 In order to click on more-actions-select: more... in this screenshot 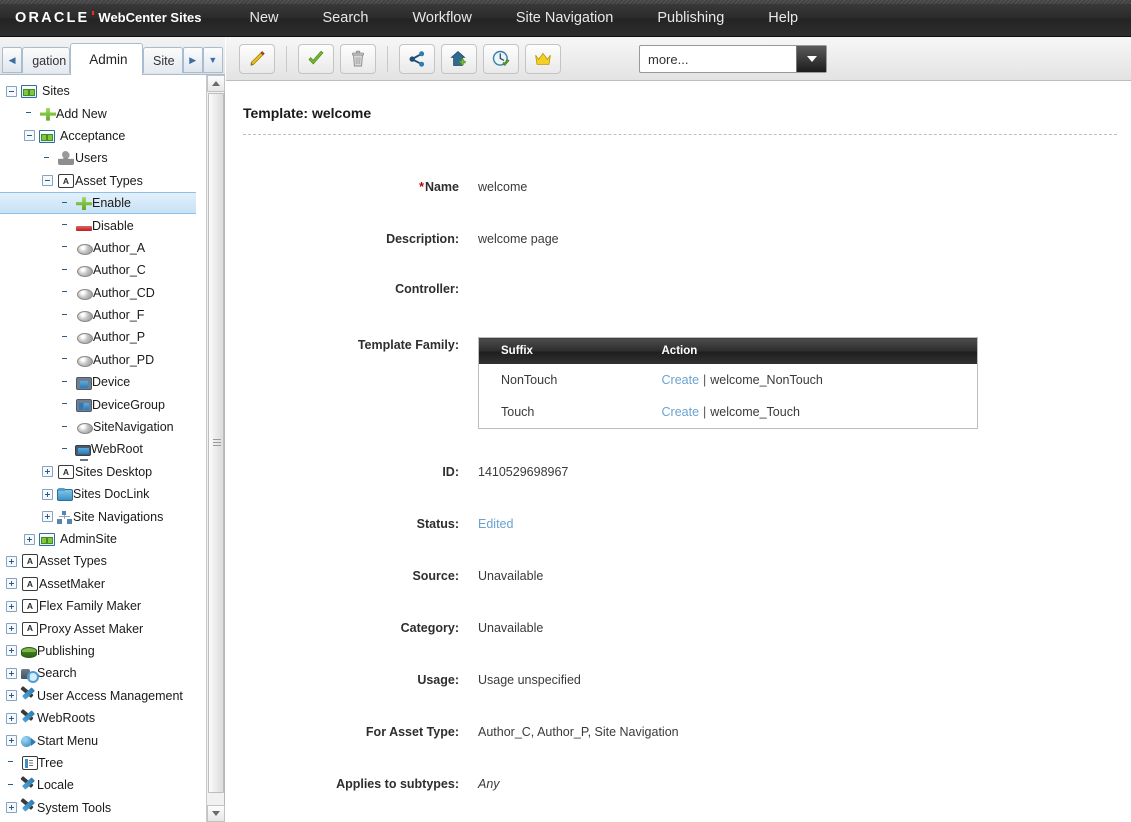, I will do `click(733, 59)`.